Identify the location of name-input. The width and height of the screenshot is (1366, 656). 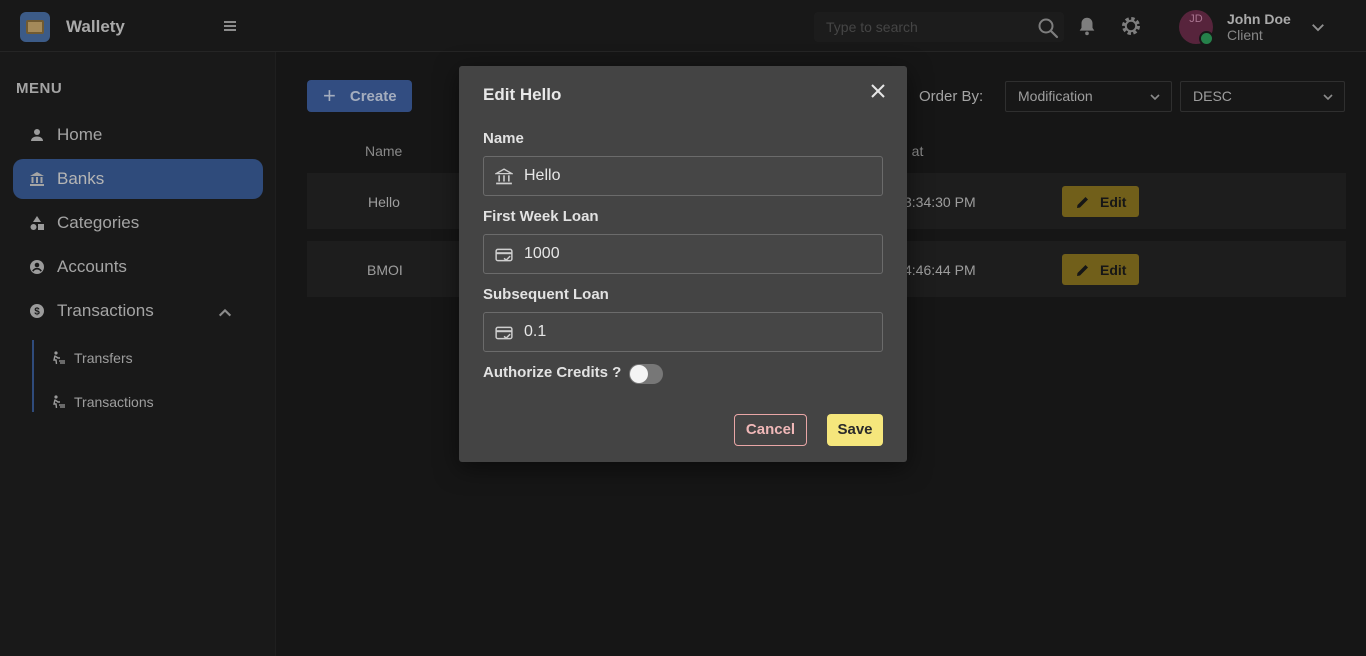
(699, 176).